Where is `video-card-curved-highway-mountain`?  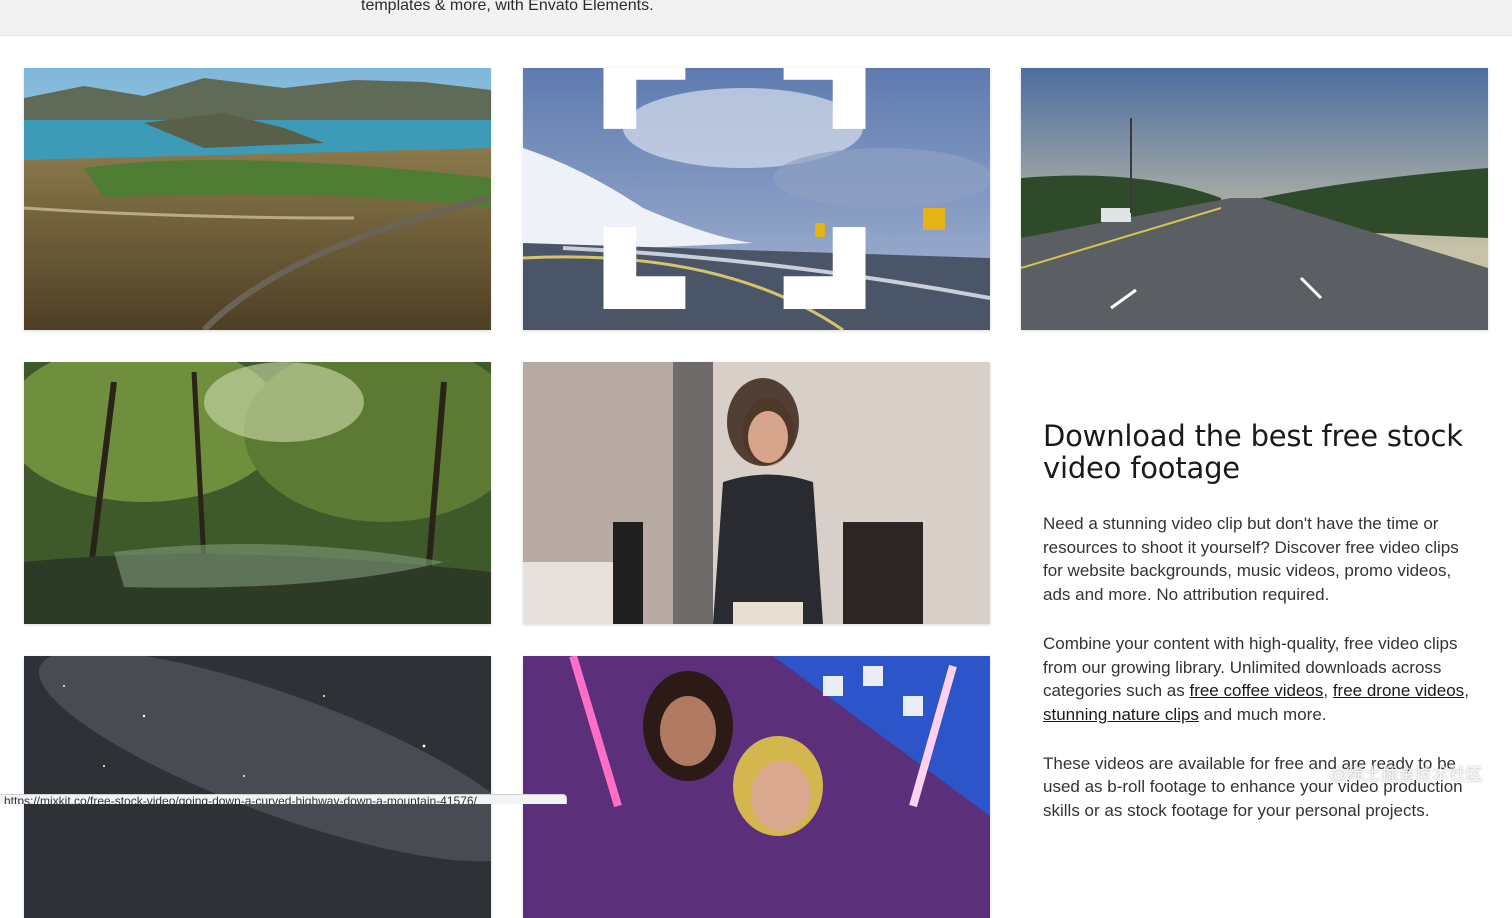 video-card-curved-highway-mountain is located at coordinates (756, 199).